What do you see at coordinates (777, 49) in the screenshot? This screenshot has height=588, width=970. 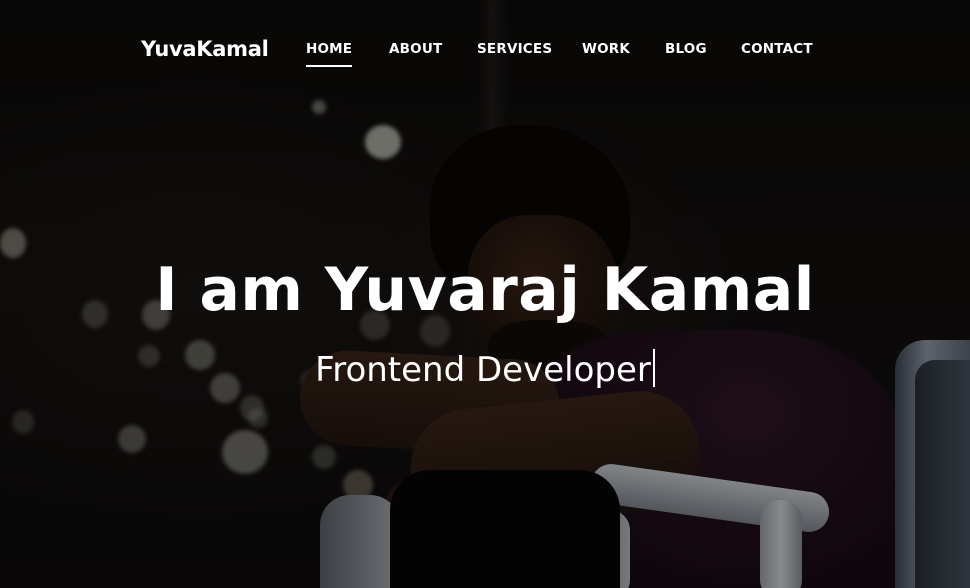 I see `nav-item-contact: CONTACT` at bounding box center [777, 49].